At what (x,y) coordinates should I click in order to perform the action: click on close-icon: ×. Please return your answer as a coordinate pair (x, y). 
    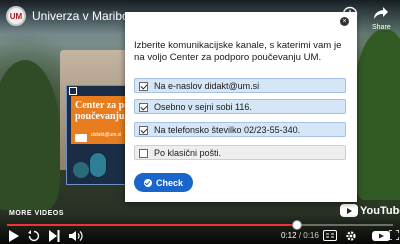
    Looking at the image, I should click on (344, 21).